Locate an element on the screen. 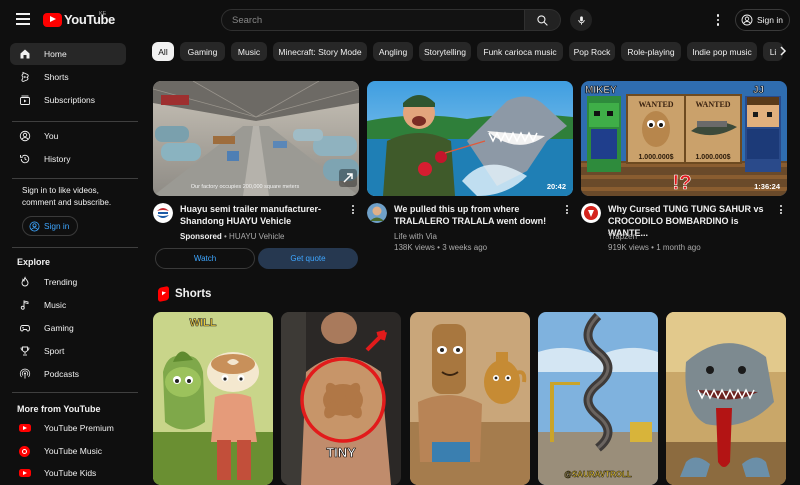  sidebar-item-label: History is located at coordinates (57, 159).